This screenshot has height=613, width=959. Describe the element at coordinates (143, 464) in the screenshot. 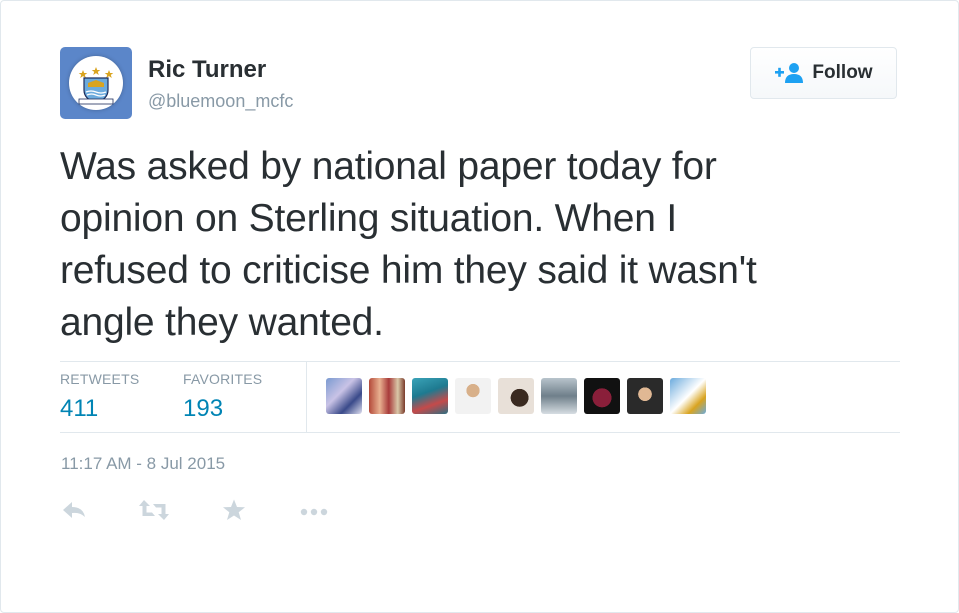

I see `tweet-timestamp: 11:17 AM - 8 Jul 2015` at that location.